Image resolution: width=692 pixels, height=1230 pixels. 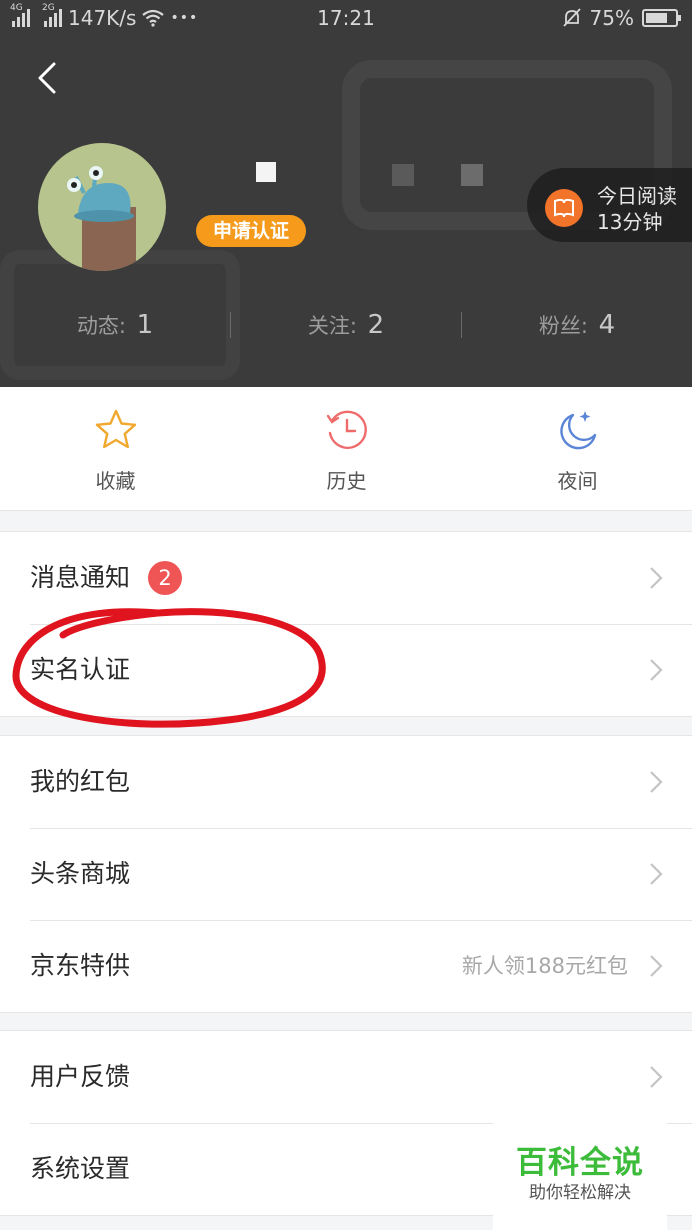 I want to click on stat-followers: 粉丝: 4, so click(x=577, y=325).